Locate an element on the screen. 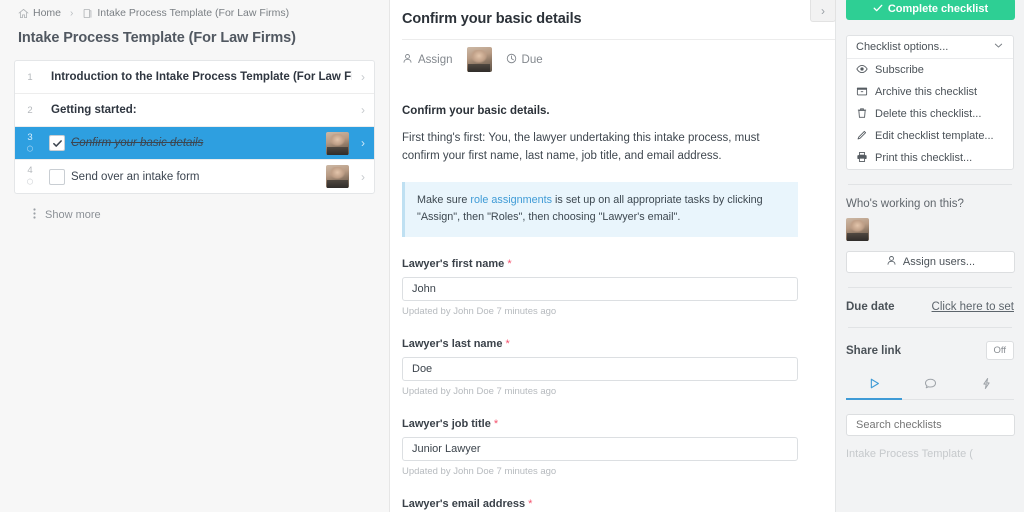 This screenshot has width=1024, height=512. tab-run is located at coordinates (874, 387).